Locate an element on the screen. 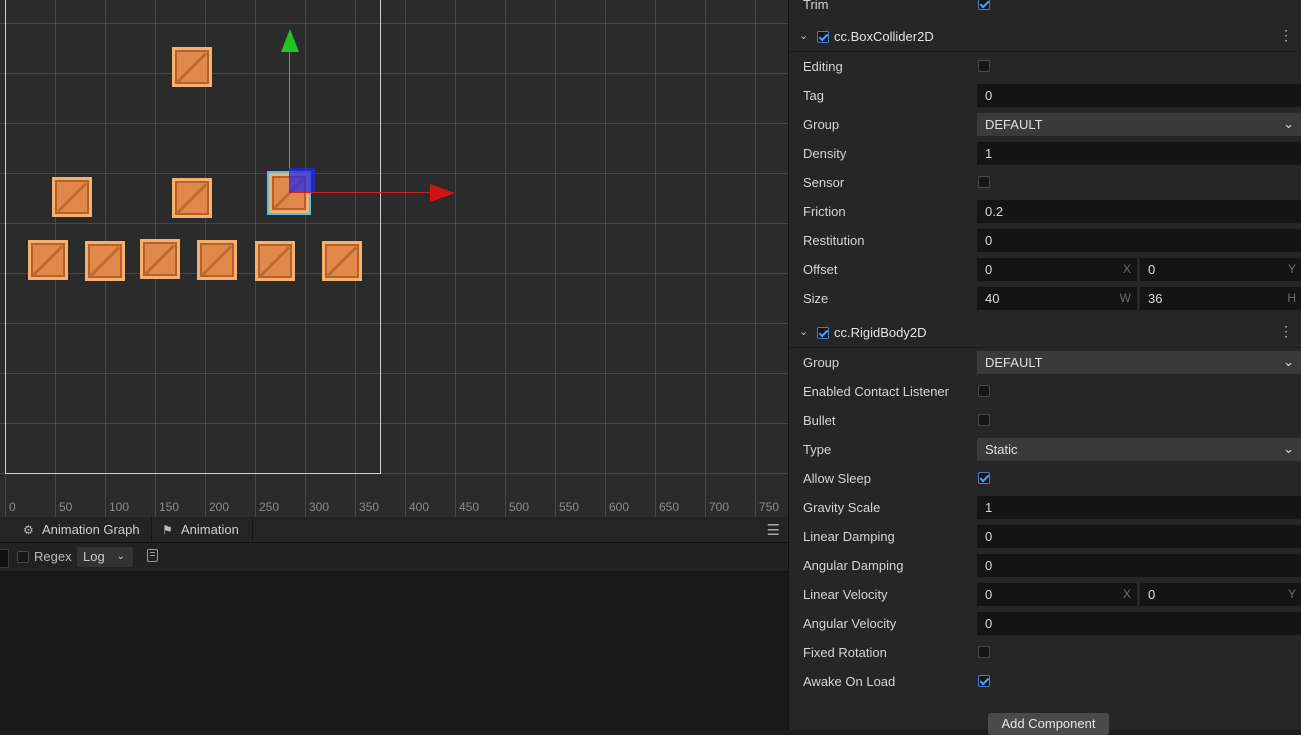  animation-graph-icon: ⚙ is located at coordinates (28, 530).